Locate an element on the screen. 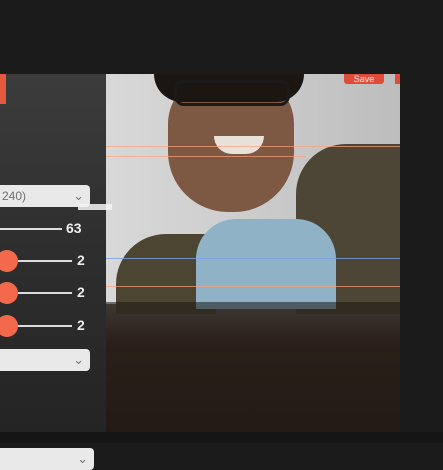  slider-4: 2 is located at coordinates (50, 326).